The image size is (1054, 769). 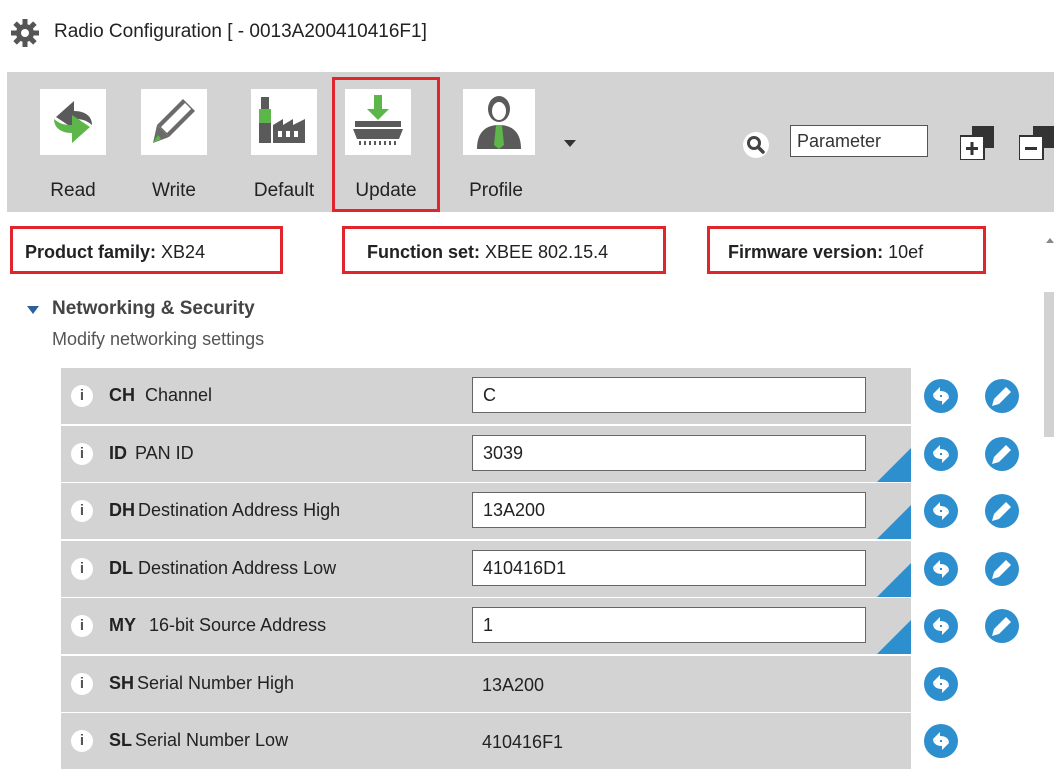 I want to click on update-label: Update, so click(x=386, y=190).